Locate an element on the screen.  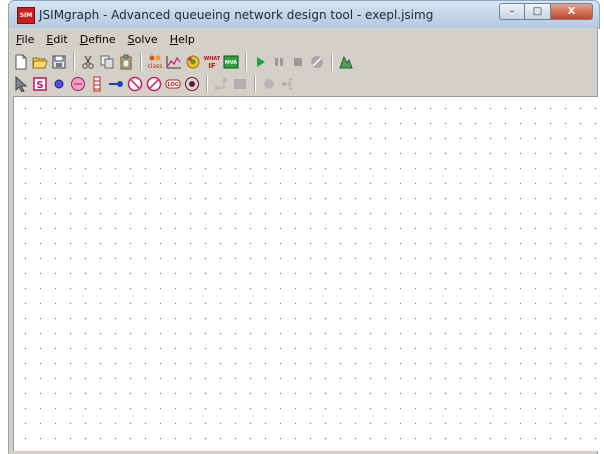
sink-icon is located at coordinates (58, 84).